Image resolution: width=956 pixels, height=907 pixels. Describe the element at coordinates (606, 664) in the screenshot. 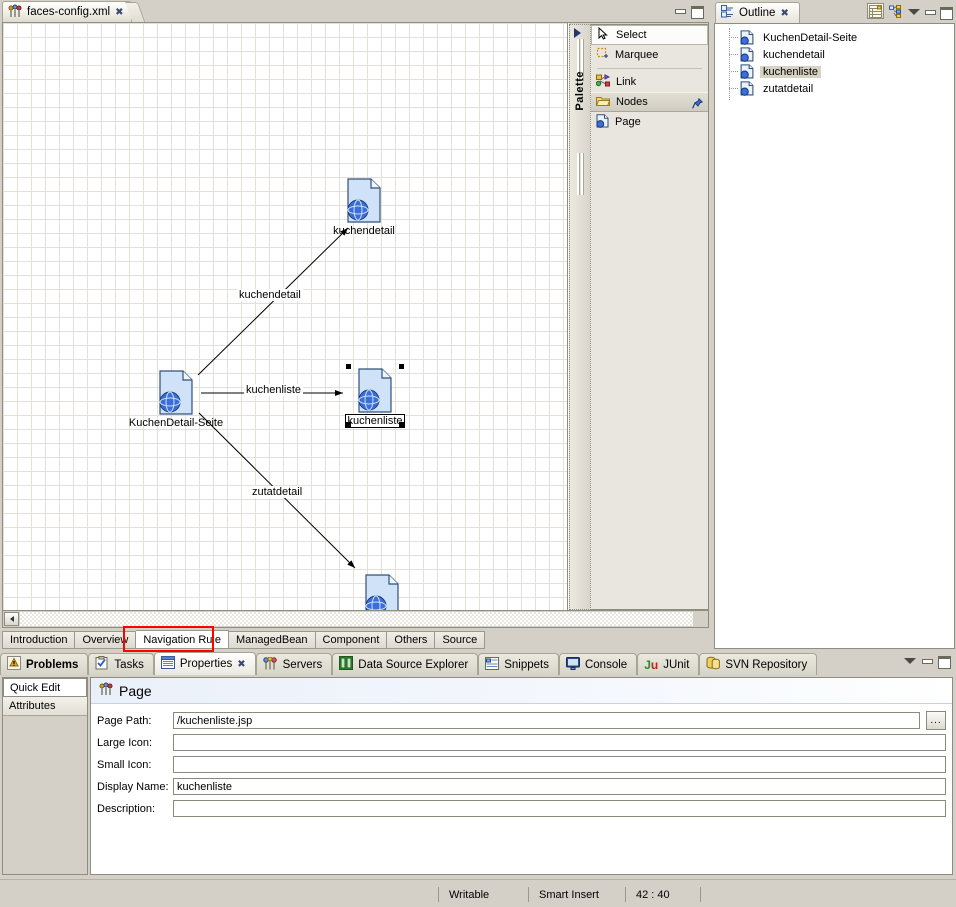

I see `tab-label: Console` at that location.